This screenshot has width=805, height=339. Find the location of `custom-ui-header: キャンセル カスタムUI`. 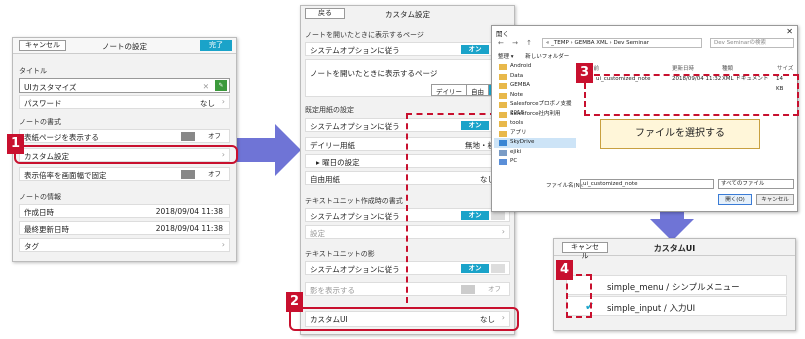

custom-ui-header: キャンセル カスタムUI is located at coordinates (674, 249).